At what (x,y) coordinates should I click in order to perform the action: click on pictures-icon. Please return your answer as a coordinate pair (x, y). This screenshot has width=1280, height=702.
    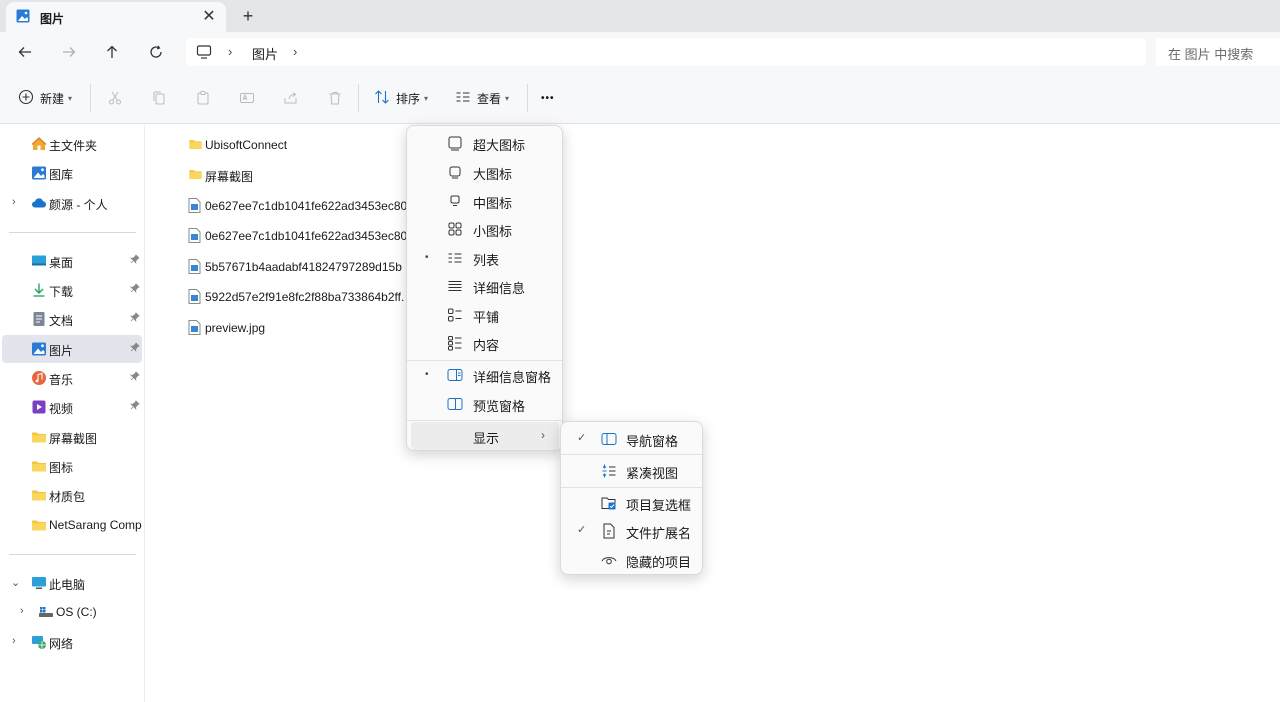
    Looking at the image, I should click on (23, 17).